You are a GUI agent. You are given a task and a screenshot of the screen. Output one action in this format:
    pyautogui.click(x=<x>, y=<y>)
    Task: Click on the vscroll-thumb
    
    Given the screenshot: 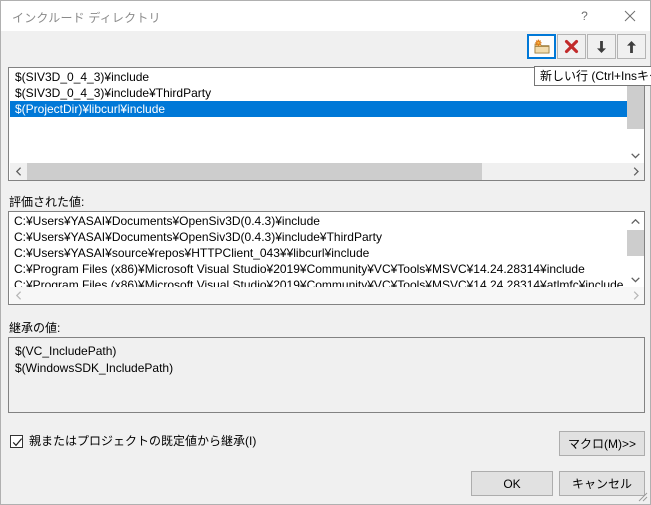 What is the action you would take?
    pyautogui.click(x=635, y=243)
    